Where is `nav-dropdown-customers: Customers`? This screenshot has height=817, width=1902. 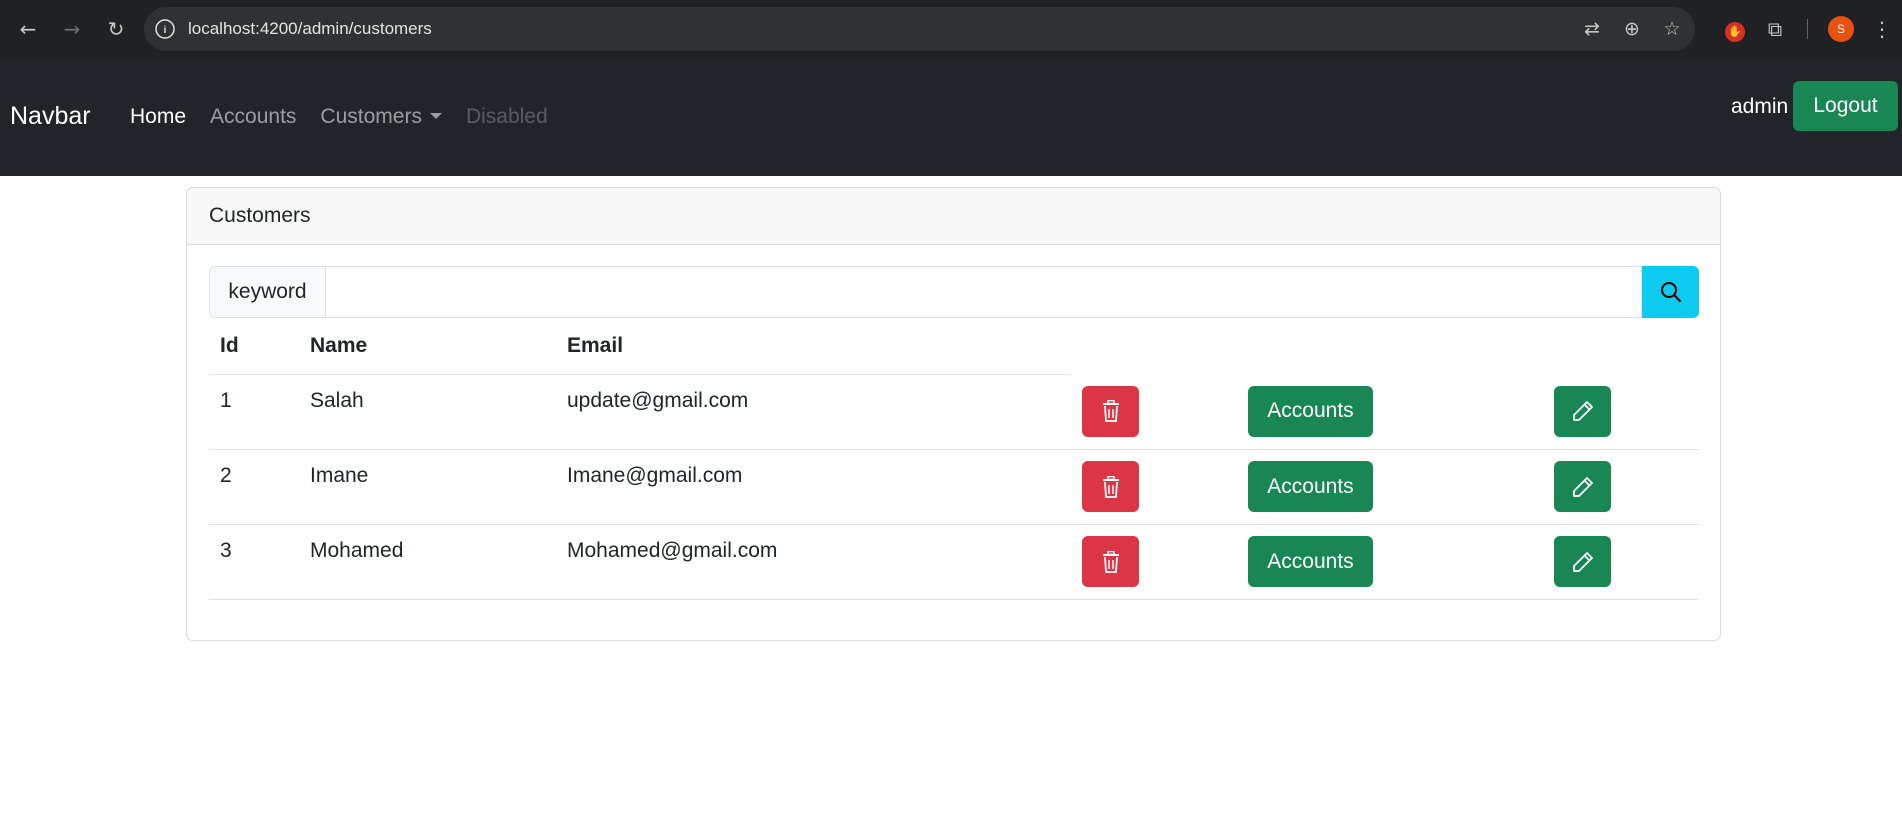 nav-dropdown-customers: Customers is located at coordinates (381, 117).